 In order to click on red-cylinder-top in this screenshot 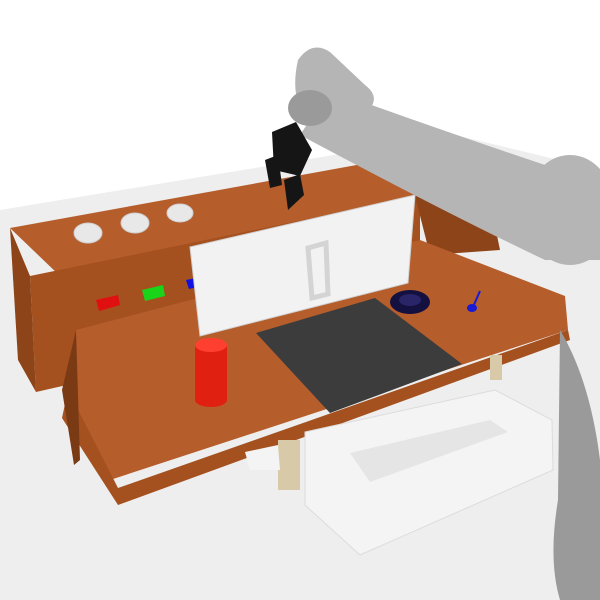, I will do `click(211, 345)`.